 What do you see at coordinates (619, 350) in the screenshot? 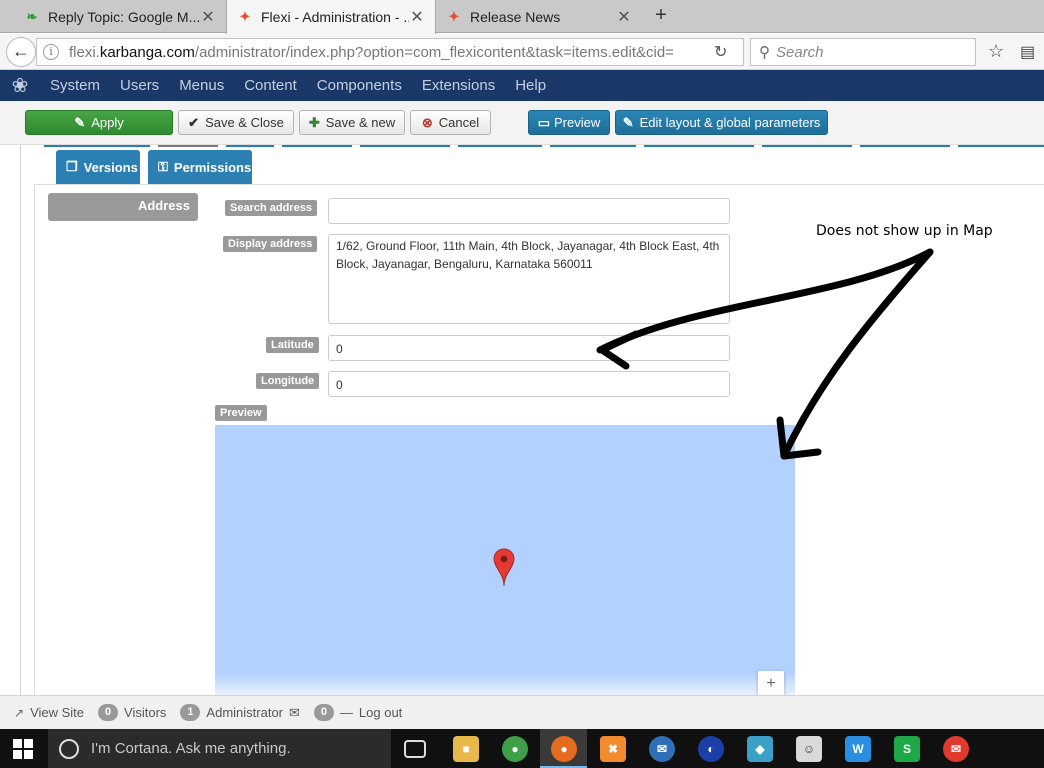
I see `arrowhead-latitude` at bounding box center [619, 350].